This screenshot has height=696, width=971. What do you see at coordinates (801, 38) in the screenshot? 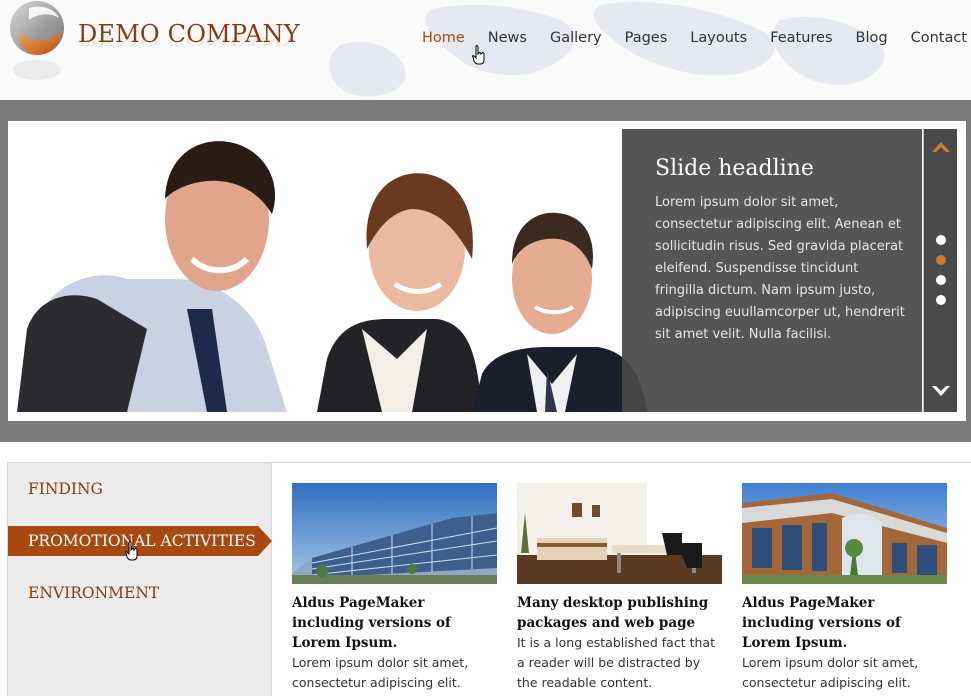
I see `nav-features: Features` at bounding box center [801, 38].